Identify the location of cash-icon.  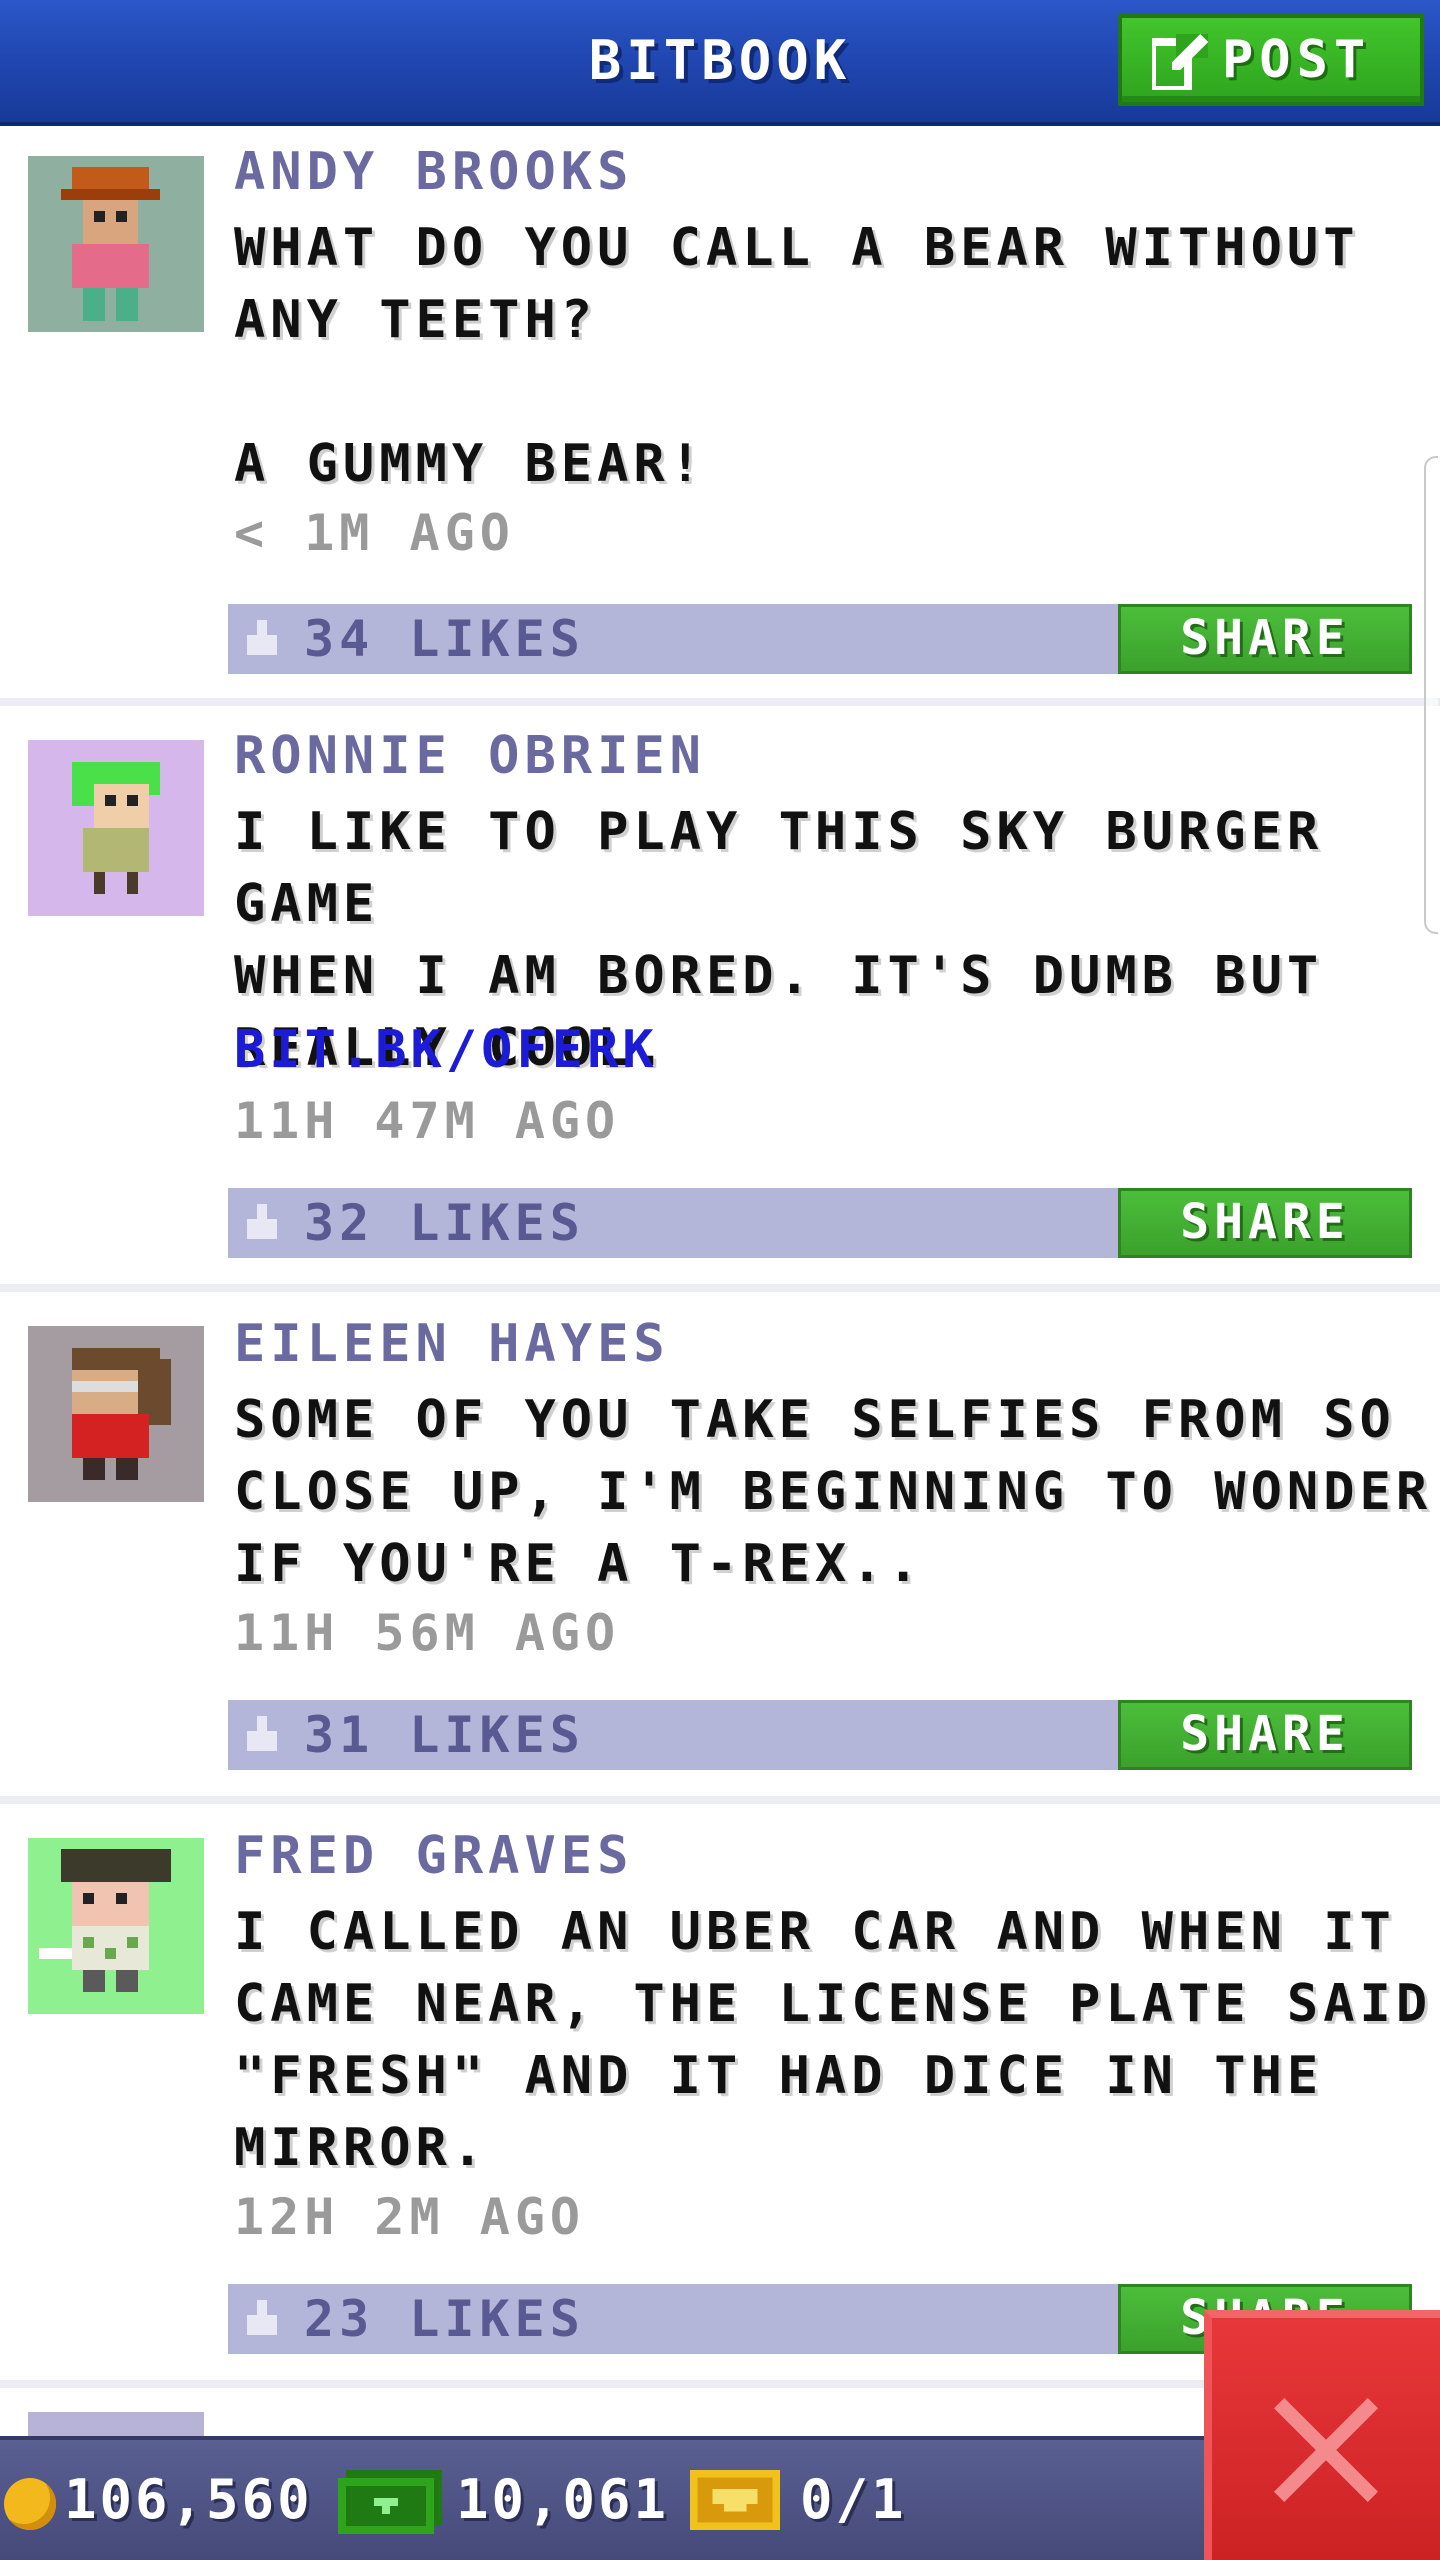
(390, 2502).